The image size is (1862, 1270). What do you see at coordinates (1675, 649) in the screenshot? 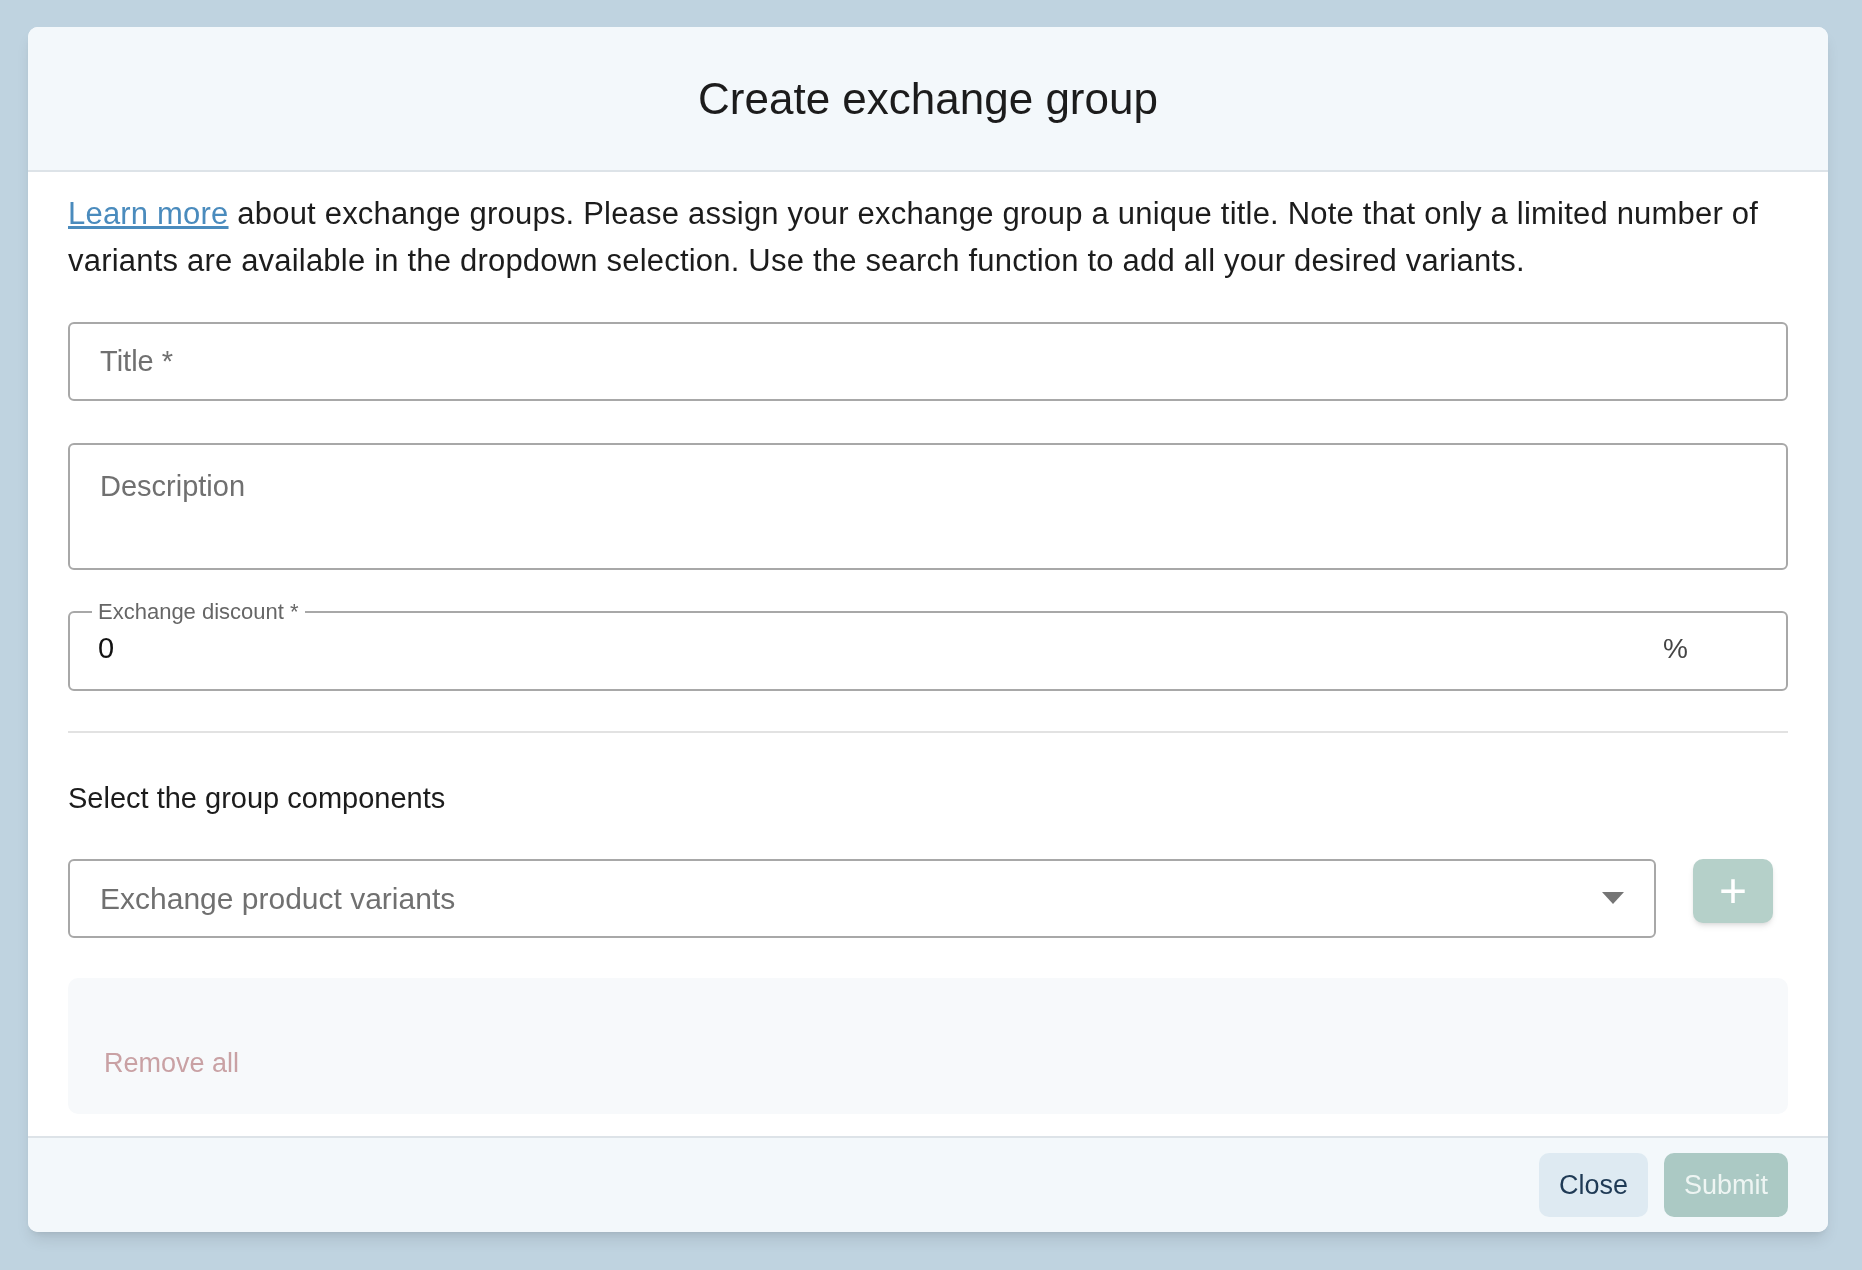
I see `percent-suffix: %` at bounding box center [1675, 649].